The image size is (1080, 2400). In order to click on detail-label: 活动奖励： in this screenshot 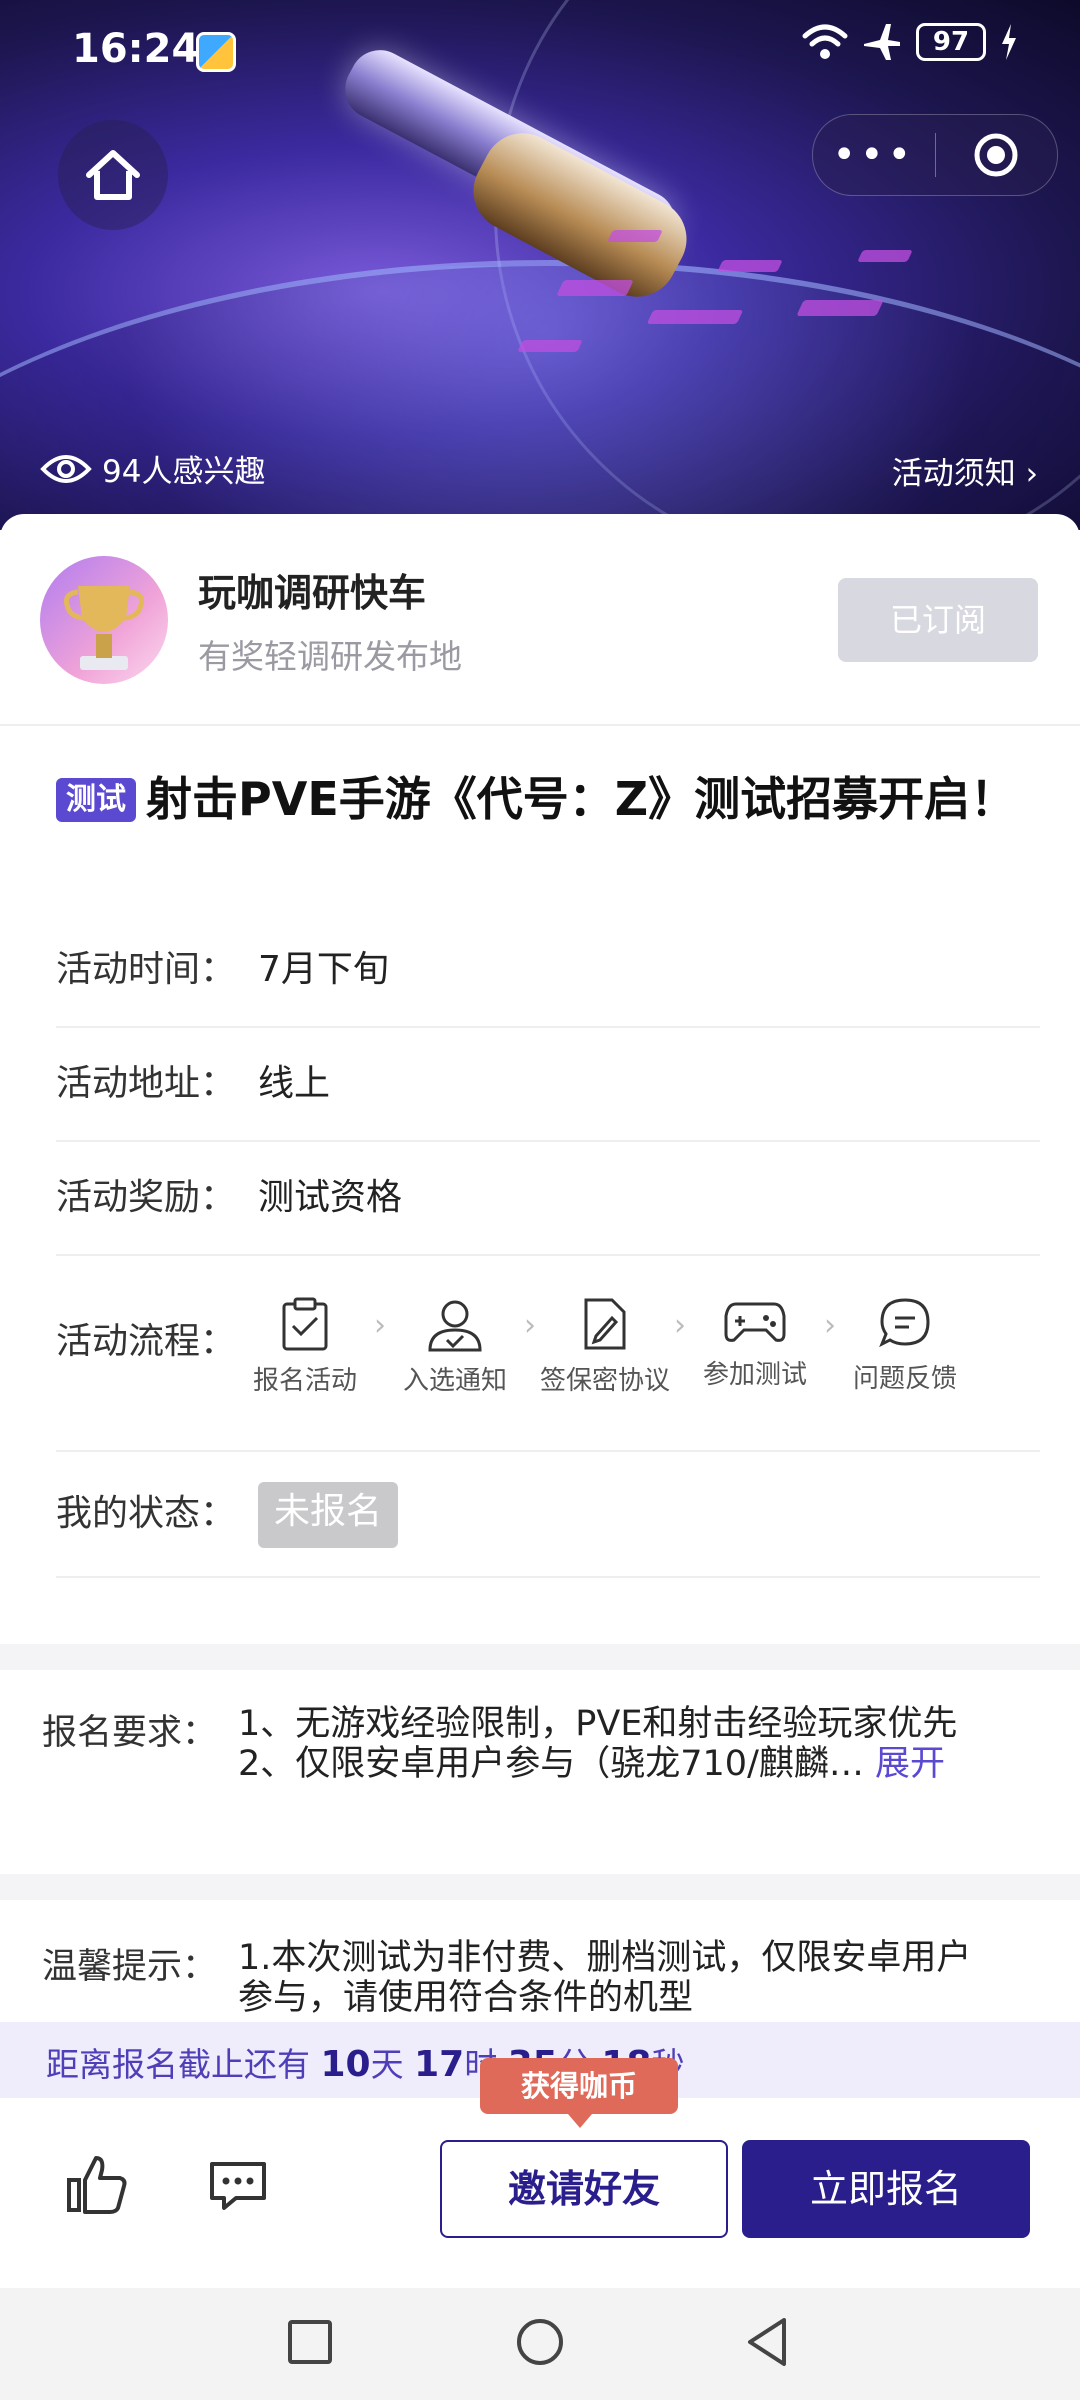, I will do `click(146, 1197)`.